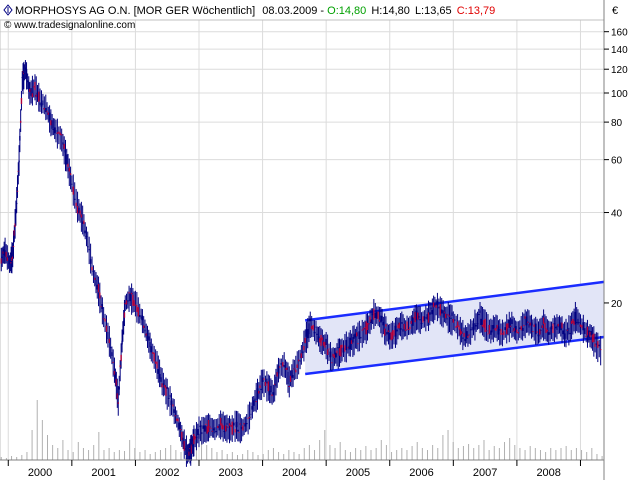 The height and width of the screenshot is (485, 640). Describe the element at coordinates (617, 304) in the screenshot. I see `y-tick-label: 20` at that location.